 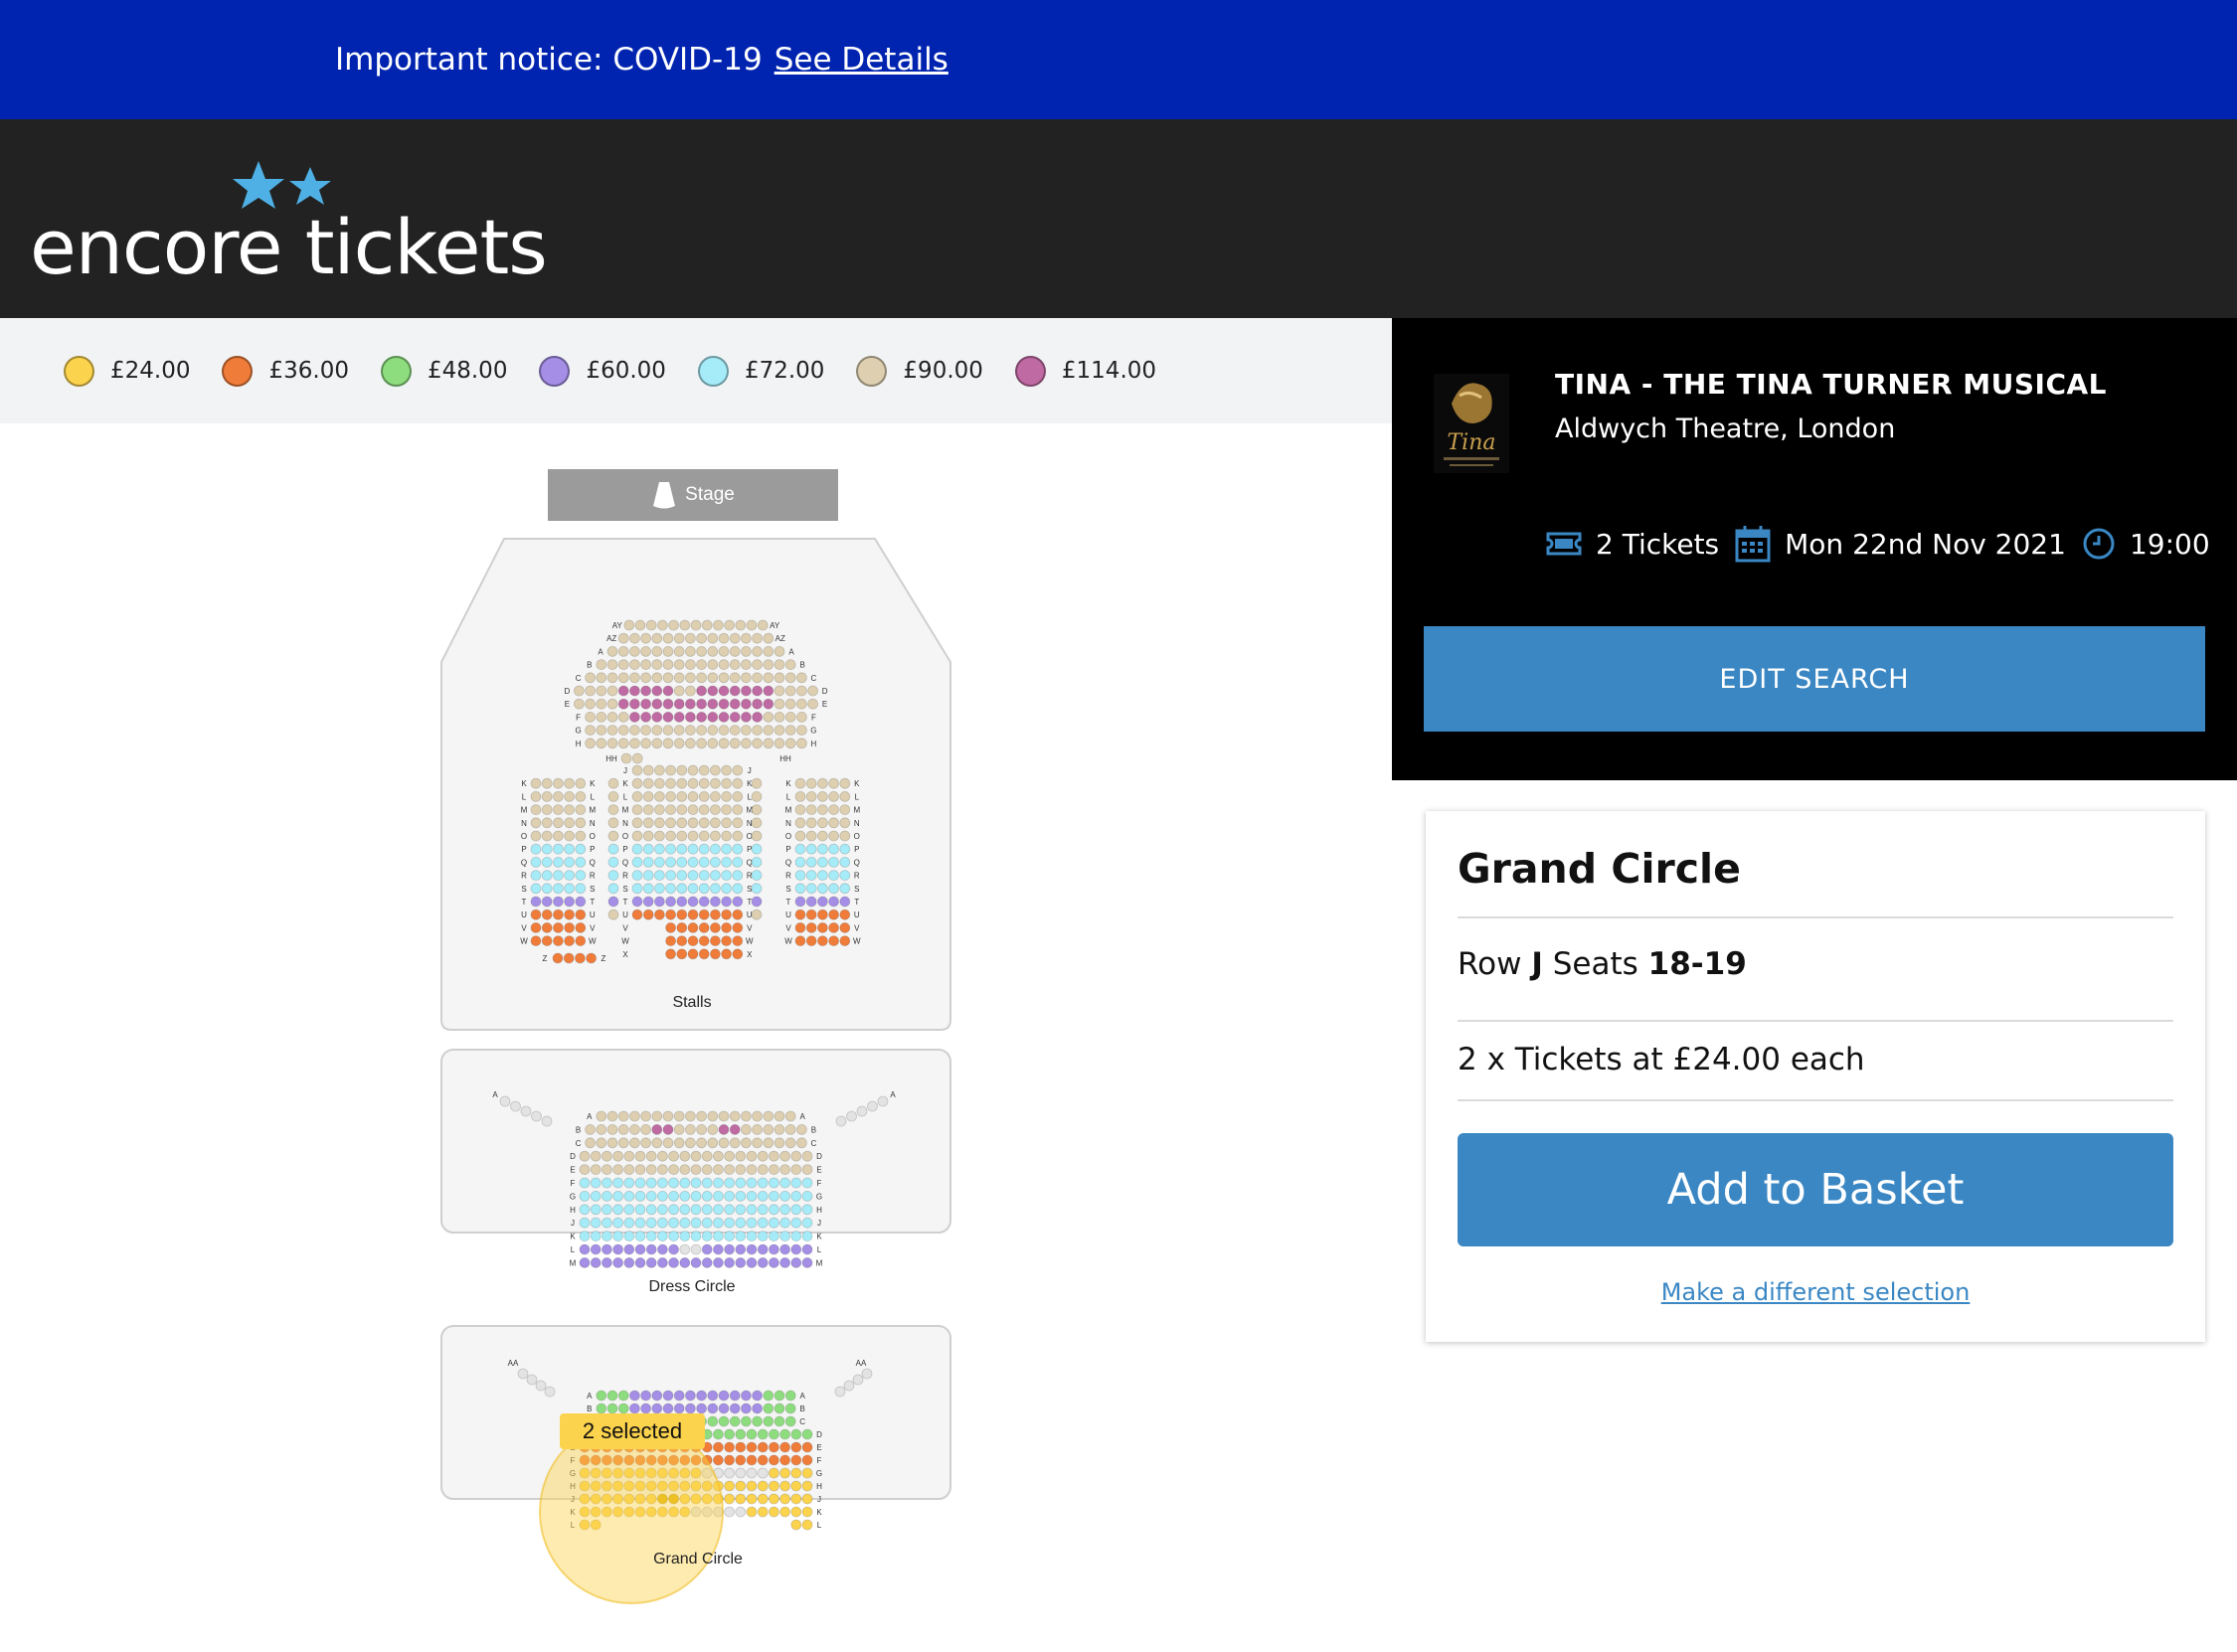 I want to click on row-label: R, so click(x=524, y=876).